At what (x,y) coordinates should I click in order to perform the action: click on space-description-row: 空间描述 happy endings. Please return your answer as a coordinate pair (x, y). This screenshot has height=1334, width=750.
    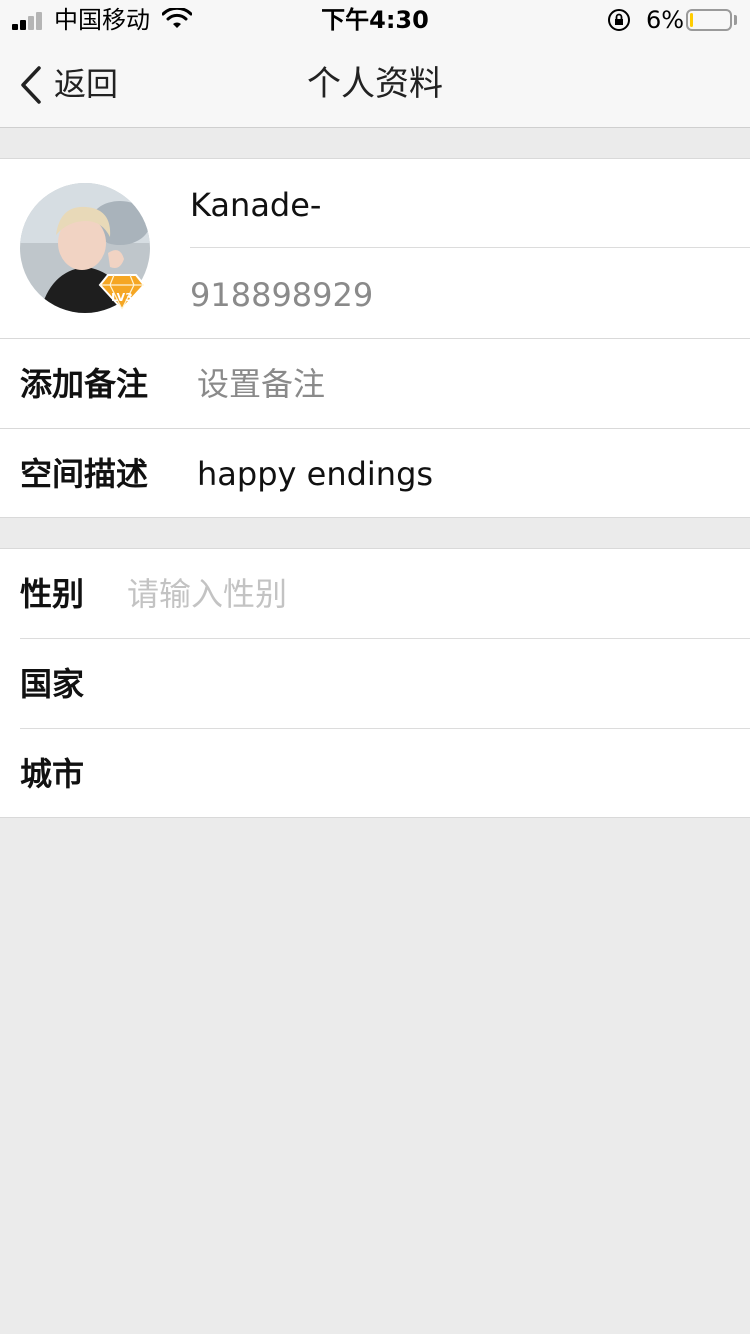
    Looking at the image, I should click on (375, 474).